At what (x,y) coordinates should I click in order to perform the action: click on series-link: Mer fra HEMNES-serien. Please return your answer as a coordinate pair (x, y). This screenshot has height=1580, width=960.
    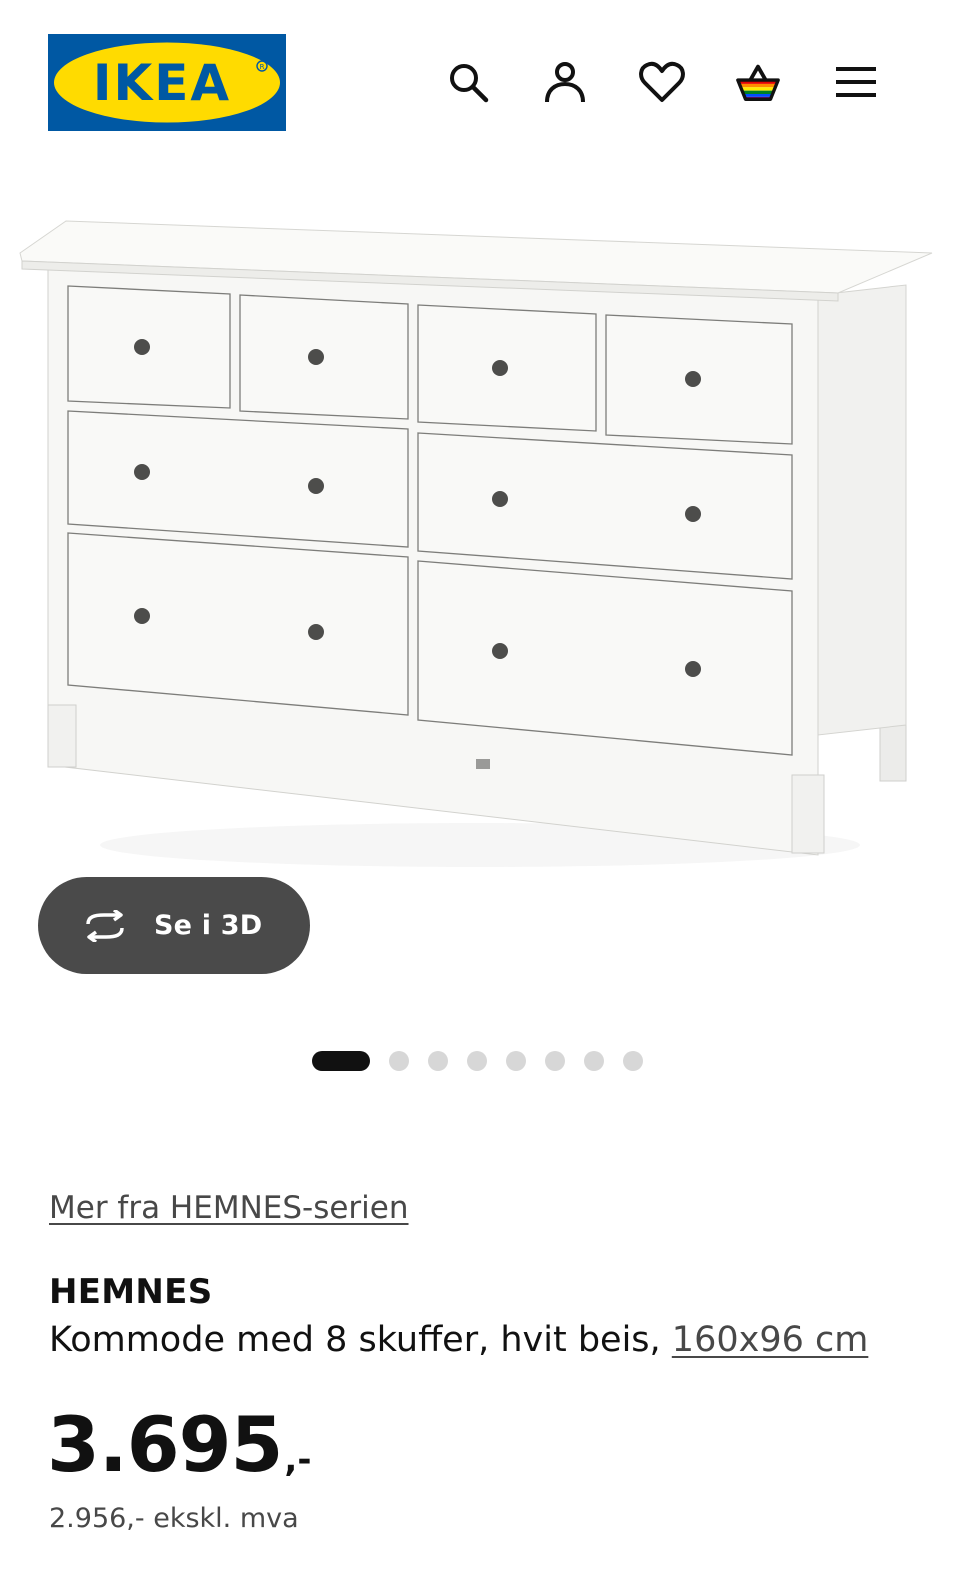
    Looking at the image, I should click on (229, 1208).